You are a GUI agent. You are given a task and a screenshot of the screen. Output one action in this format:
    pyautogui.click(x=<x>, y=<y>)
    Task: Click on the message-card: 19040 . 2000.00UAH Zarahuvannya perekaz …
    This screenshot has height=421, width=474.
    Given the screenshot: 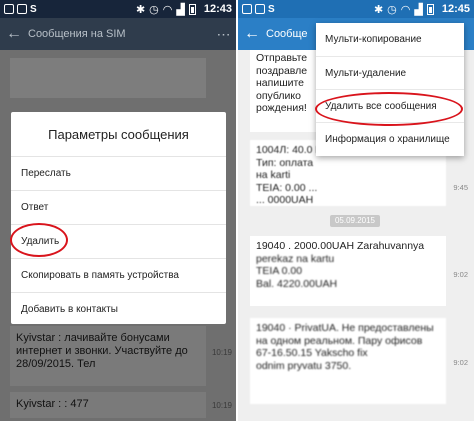 What is the action you would take?
    pyautogui.click(x=348, y=271)
    